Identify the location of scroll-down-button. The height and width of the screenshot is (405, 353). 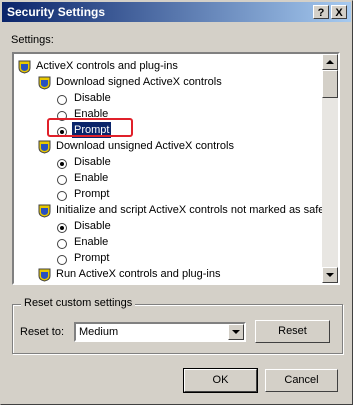
(330, 275).